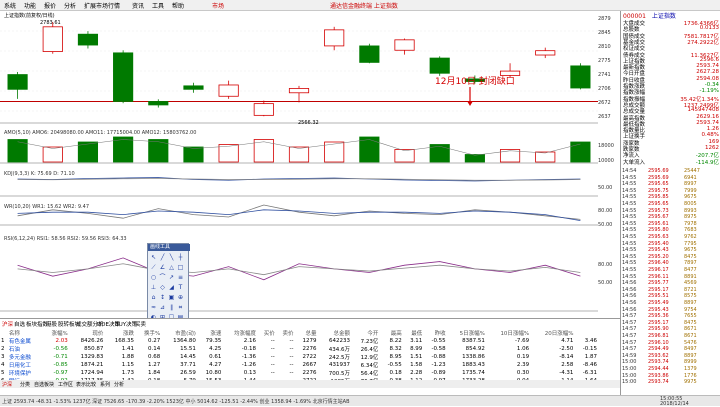 The height and width of the screenshot is (407, 720). What do you see at coordinates (162, 257) in the screenshot?
I see `drawing-tool-button: ╱` at bounding box center [162, 257].